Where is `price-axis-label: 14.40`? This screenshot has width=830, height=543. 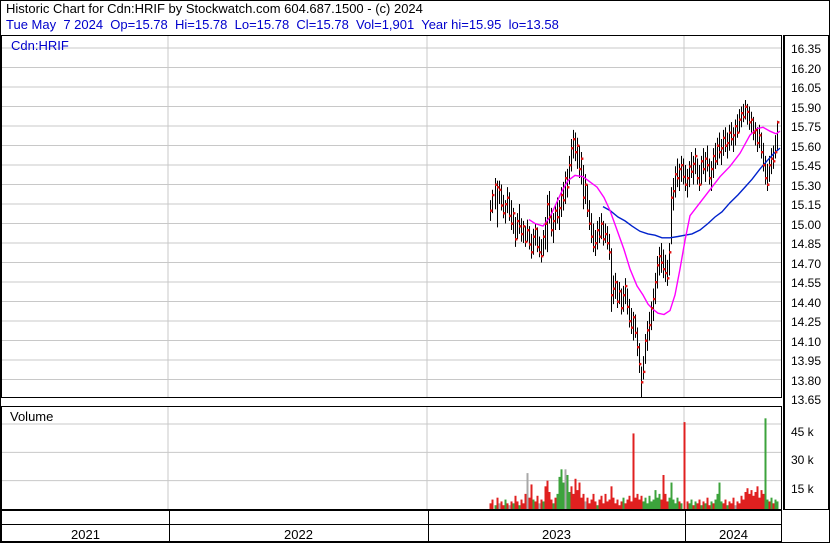
price-axis-label: 14.40 is located at coordinates (806, 302).